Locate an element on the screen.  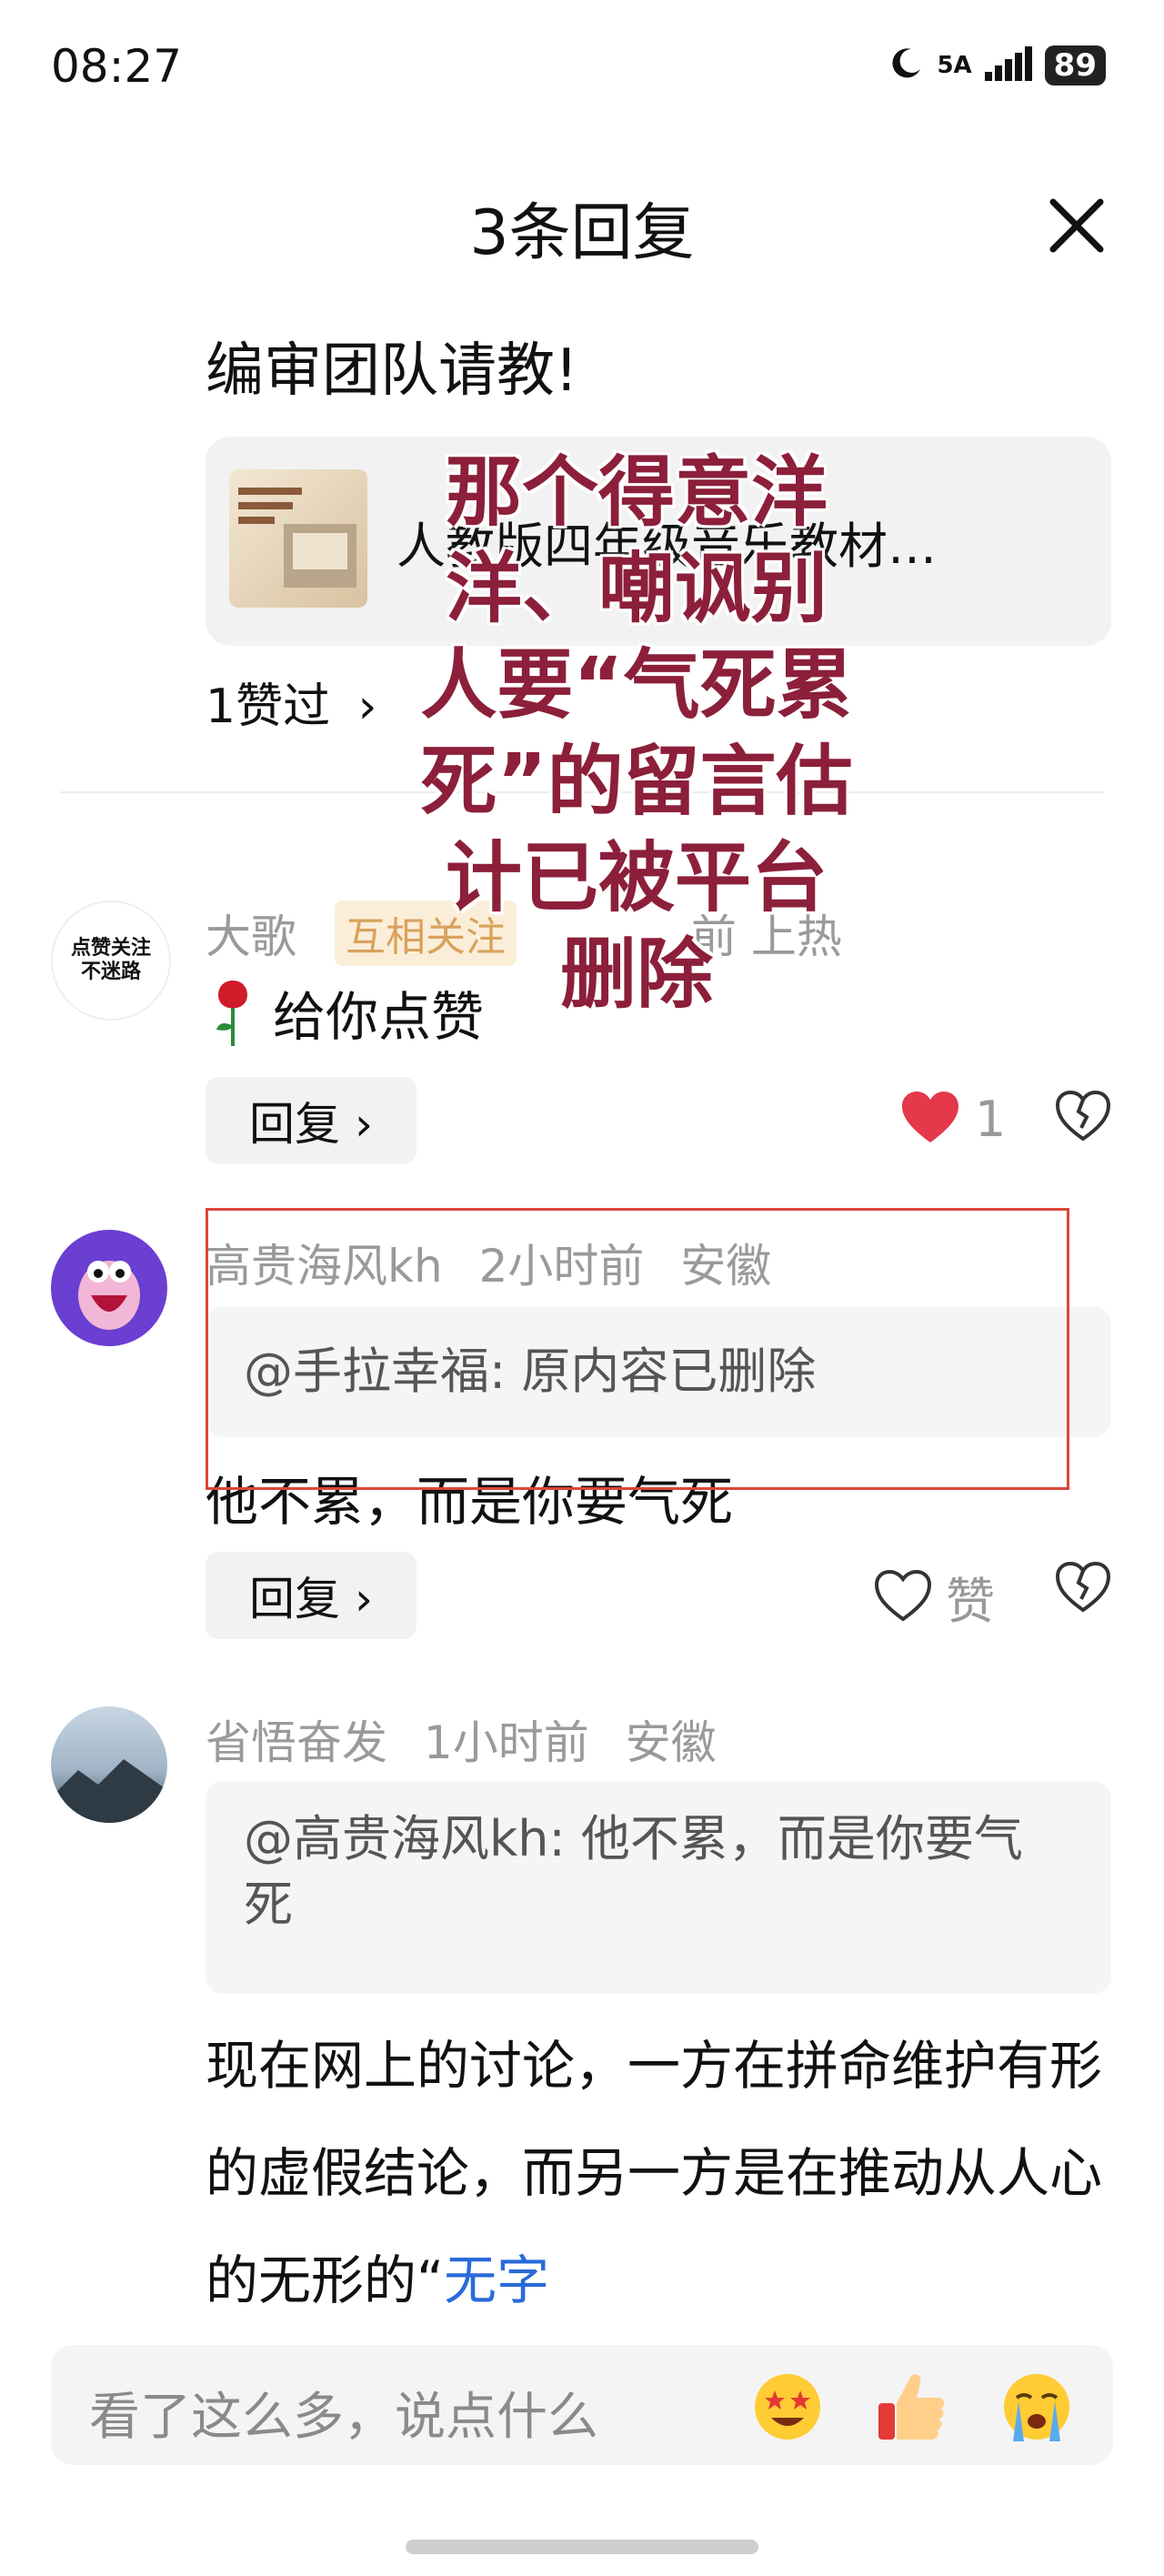
highlight-box is located at coordinates (637, 1349).